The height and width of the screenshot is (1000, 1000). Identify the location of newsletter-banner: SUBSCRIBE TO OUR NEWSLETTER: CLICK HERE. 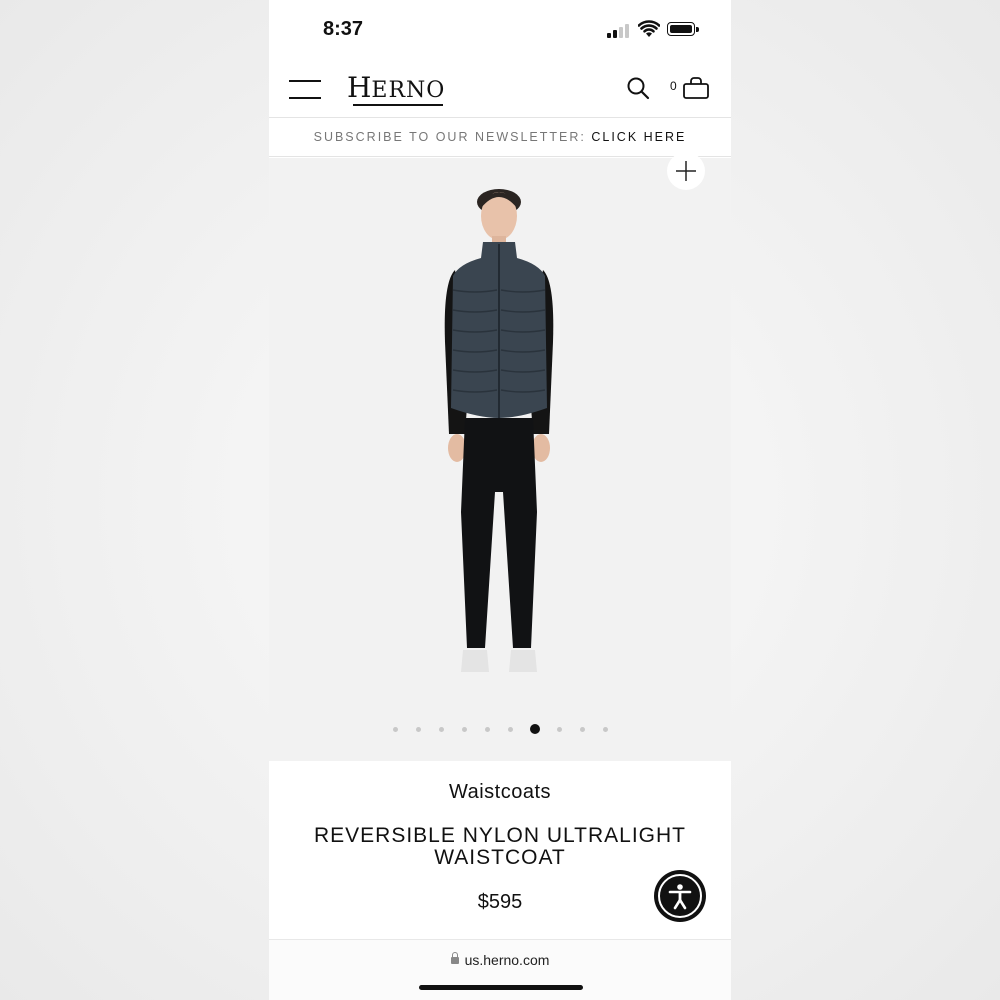
(500, 137).